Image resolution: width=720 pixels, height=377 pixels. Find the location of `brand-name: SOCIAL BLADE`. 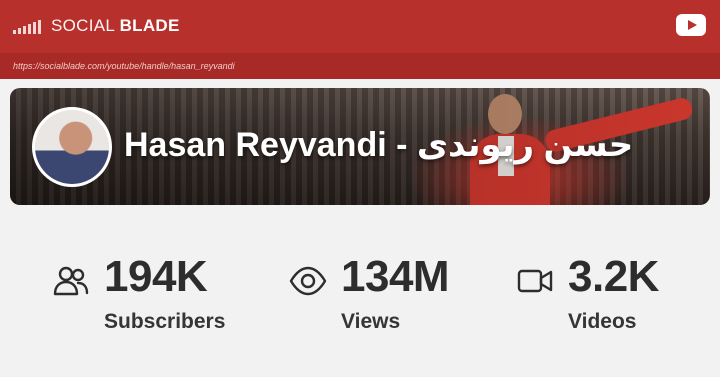

brand-name: SOCIAL BLADE is located at coordinates (115, 26).